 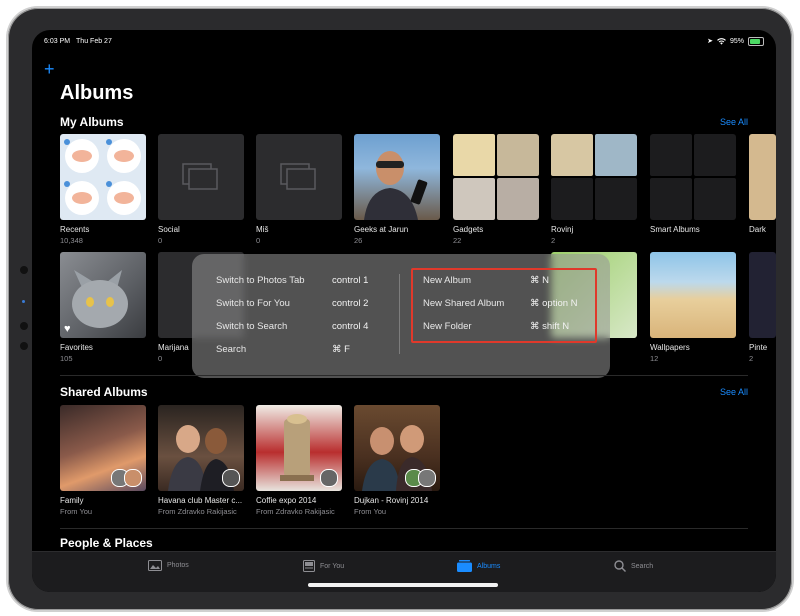 I want to click on album-smart-albums: Smart Albums, so click(x=693, y=184).